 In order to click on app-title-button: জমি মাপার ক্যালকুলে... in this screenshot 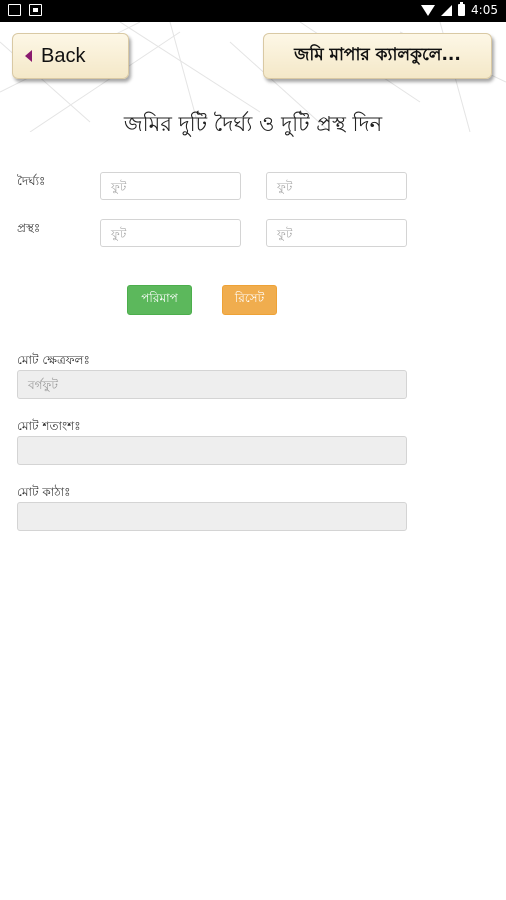, I will do `click(377, 56)`.